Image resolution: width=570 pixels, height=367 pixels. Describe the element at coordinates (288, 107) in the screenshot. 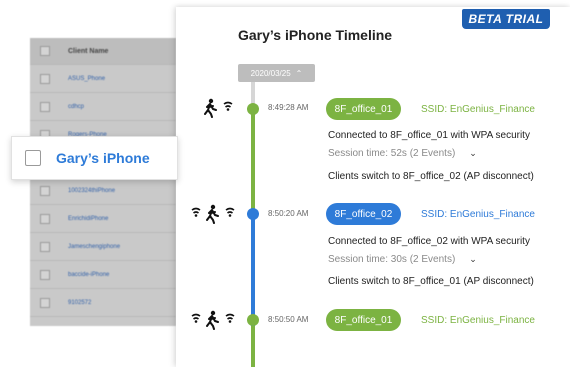

I see `event-time: 8:49:28 AM` at that location.